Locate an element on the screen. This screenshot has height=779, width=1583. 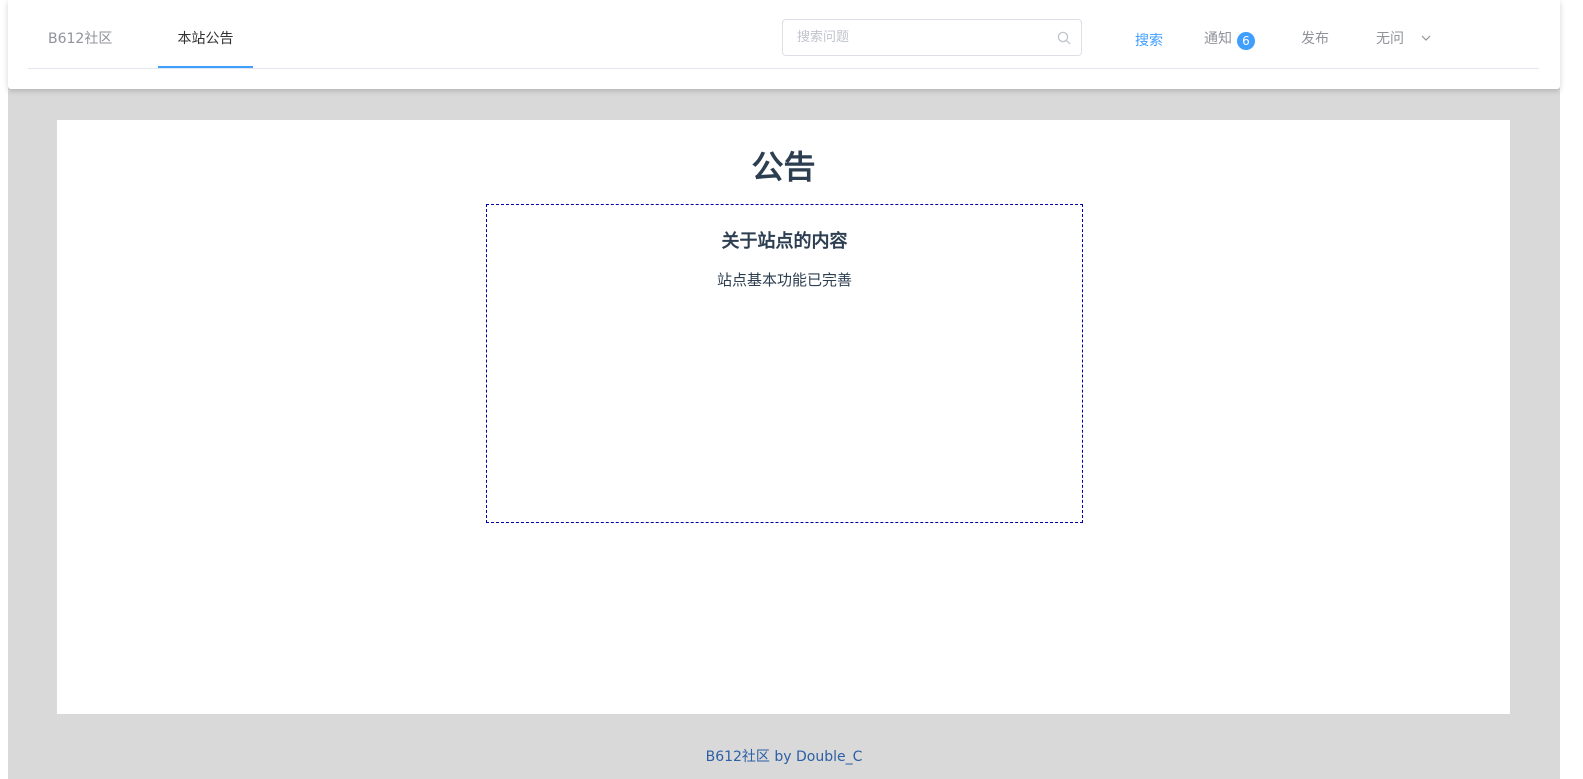
announcement-title: 关于站点的内容 is located at coordinates (784, 241).